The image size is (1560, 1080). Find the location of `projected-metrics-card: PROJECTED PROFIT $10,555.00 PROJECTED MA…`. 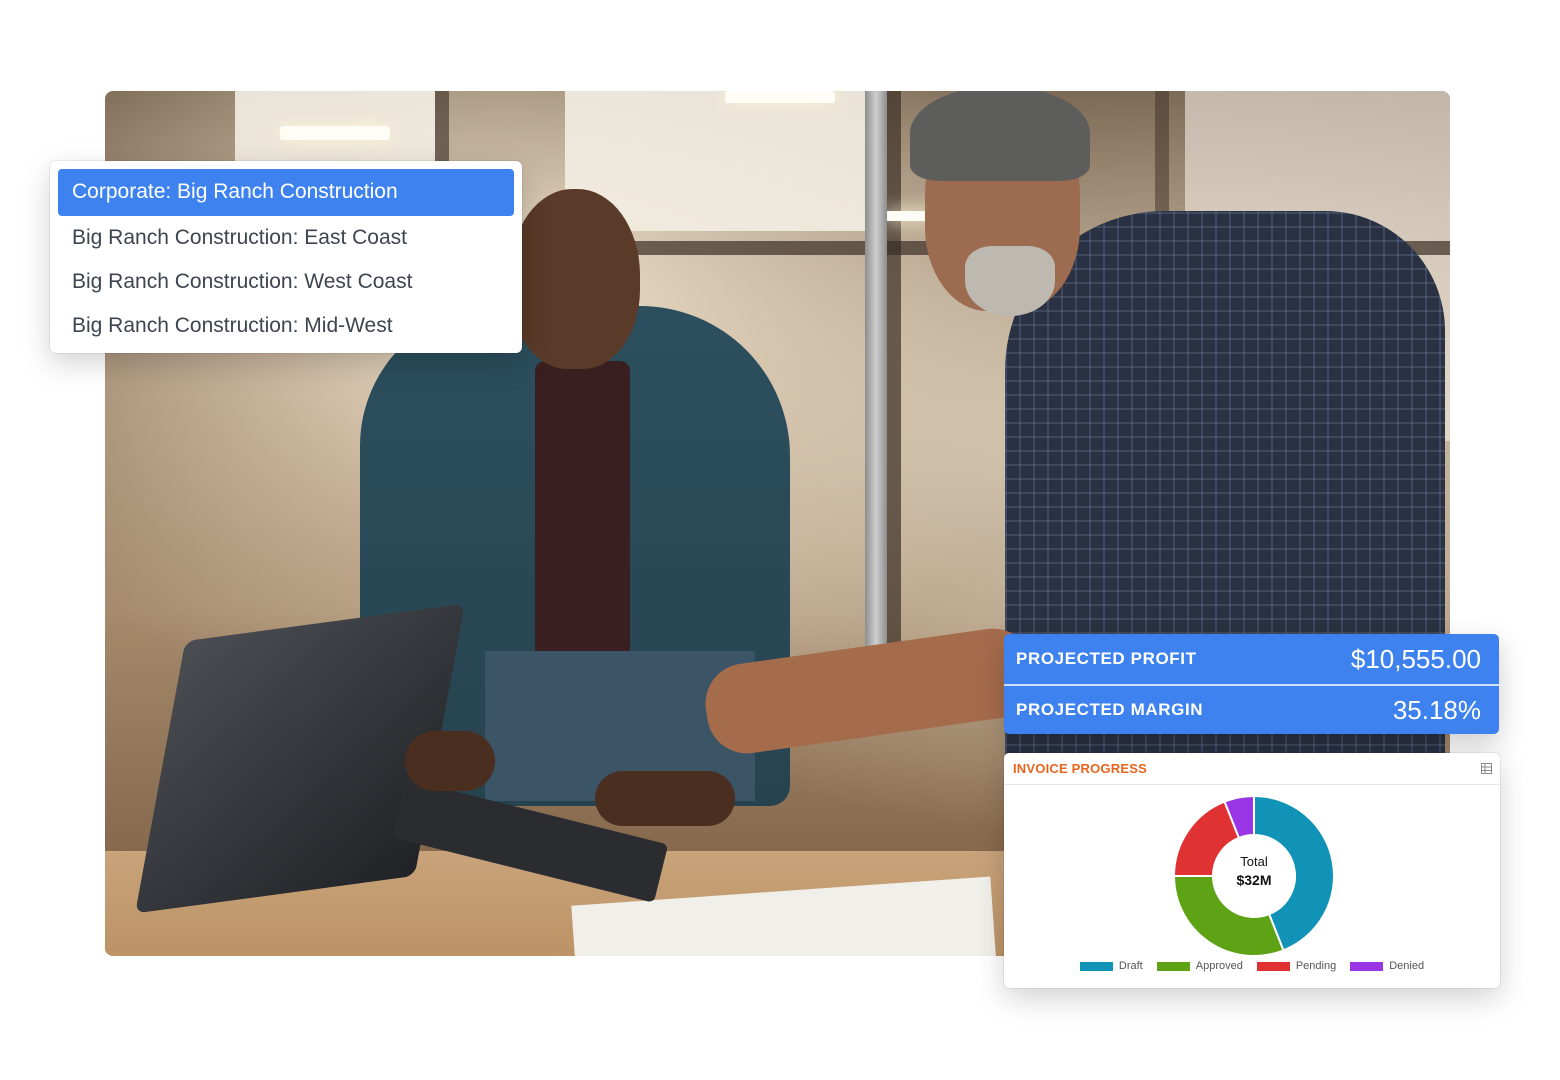

projected-metrics-card: PROJECTED PROFIT $10,555.00 PROJECTED MA… is located at coordinates (1251, 684).